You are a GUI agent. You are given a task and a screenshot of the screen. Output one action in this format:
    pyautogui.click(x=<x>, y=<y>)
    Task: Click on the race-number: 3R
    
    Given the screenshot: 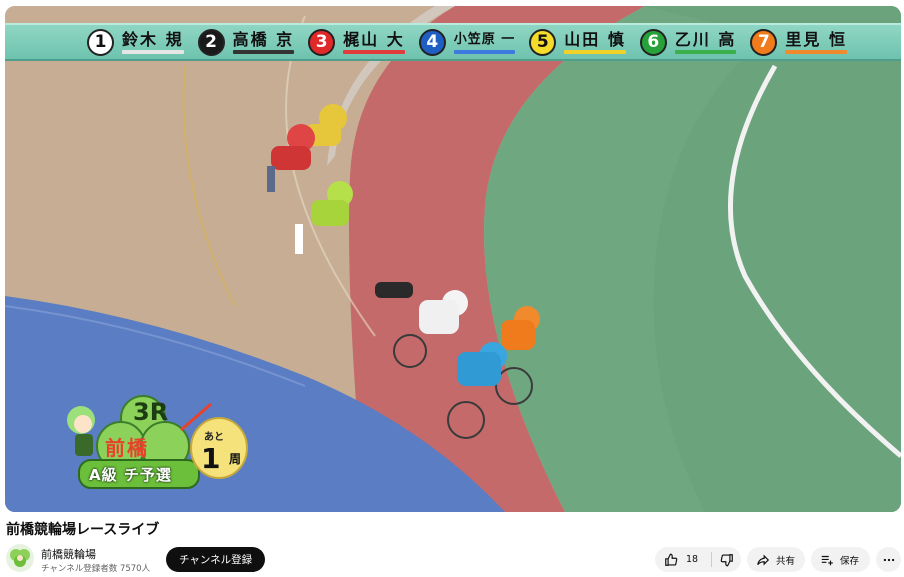 What is the action you would take?
    pyautogui.click(x=151, y=412)
    